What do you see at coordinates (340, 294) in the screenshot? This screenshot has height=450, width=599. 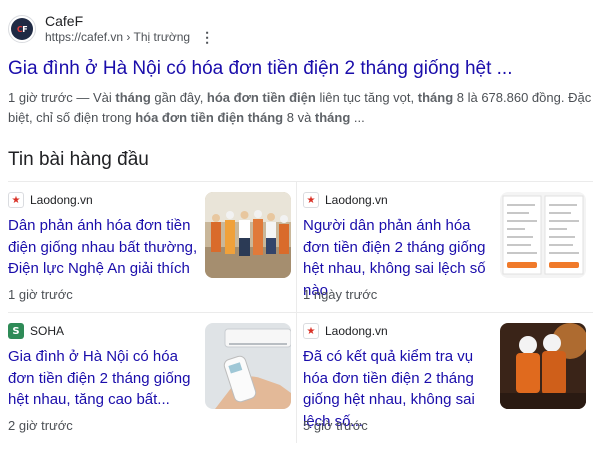 I see `news-time: 1 ngày trước` at bounding box center [340, 294].